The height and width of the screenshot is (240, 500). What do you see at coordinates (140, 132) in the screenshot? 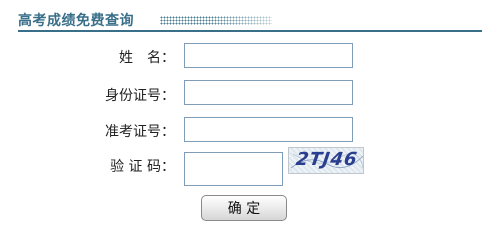
I see `exam-number-label: 准考证号：` at bounding box center [140, 132].